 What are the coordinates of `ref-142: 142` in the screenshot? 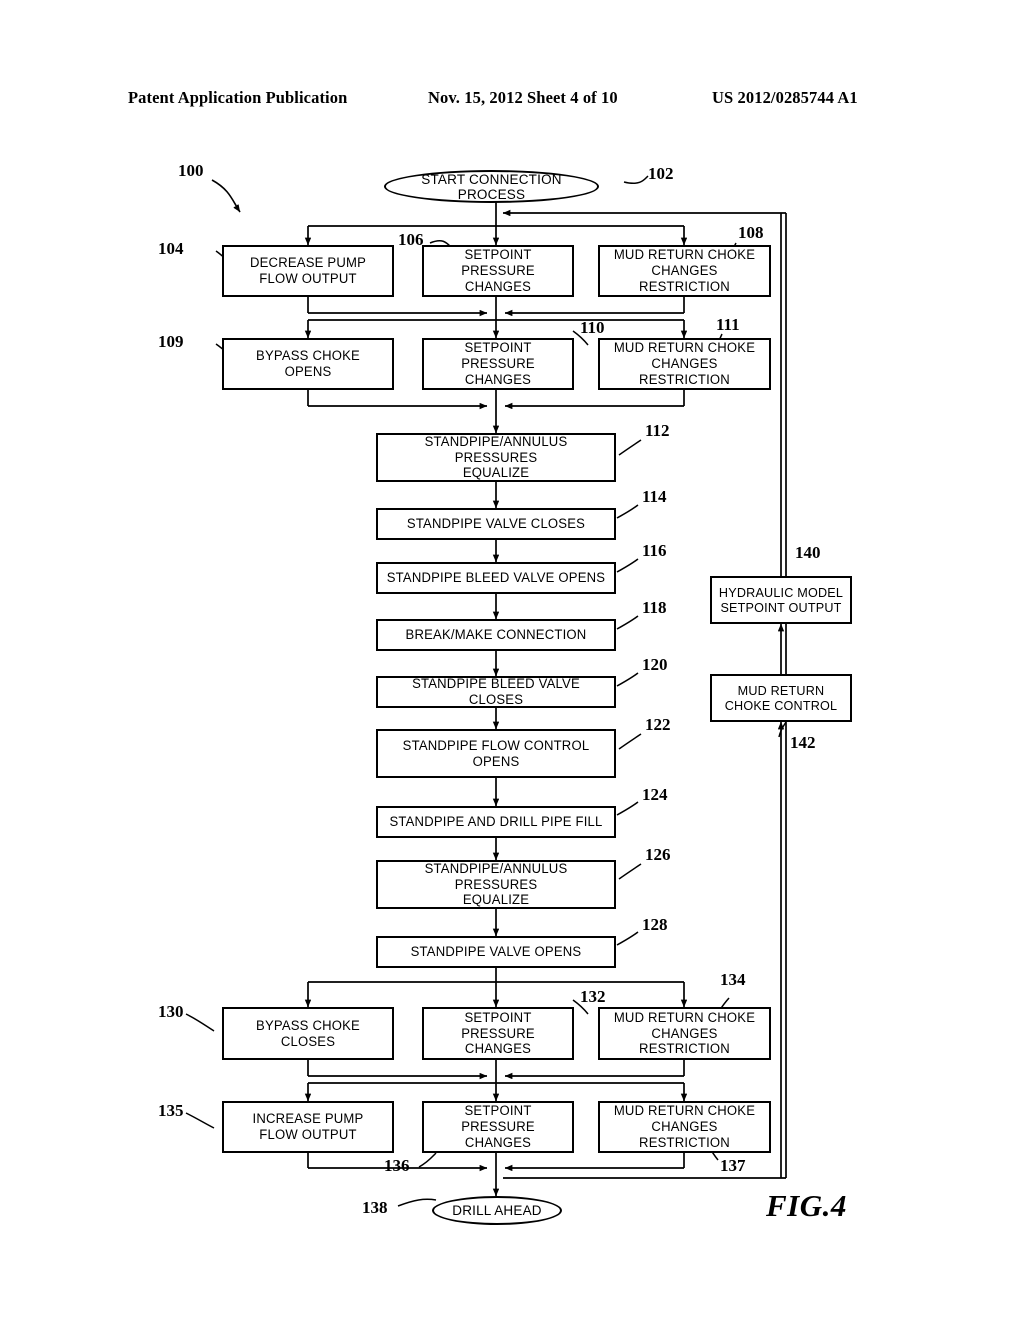 It's located at (803, 742).